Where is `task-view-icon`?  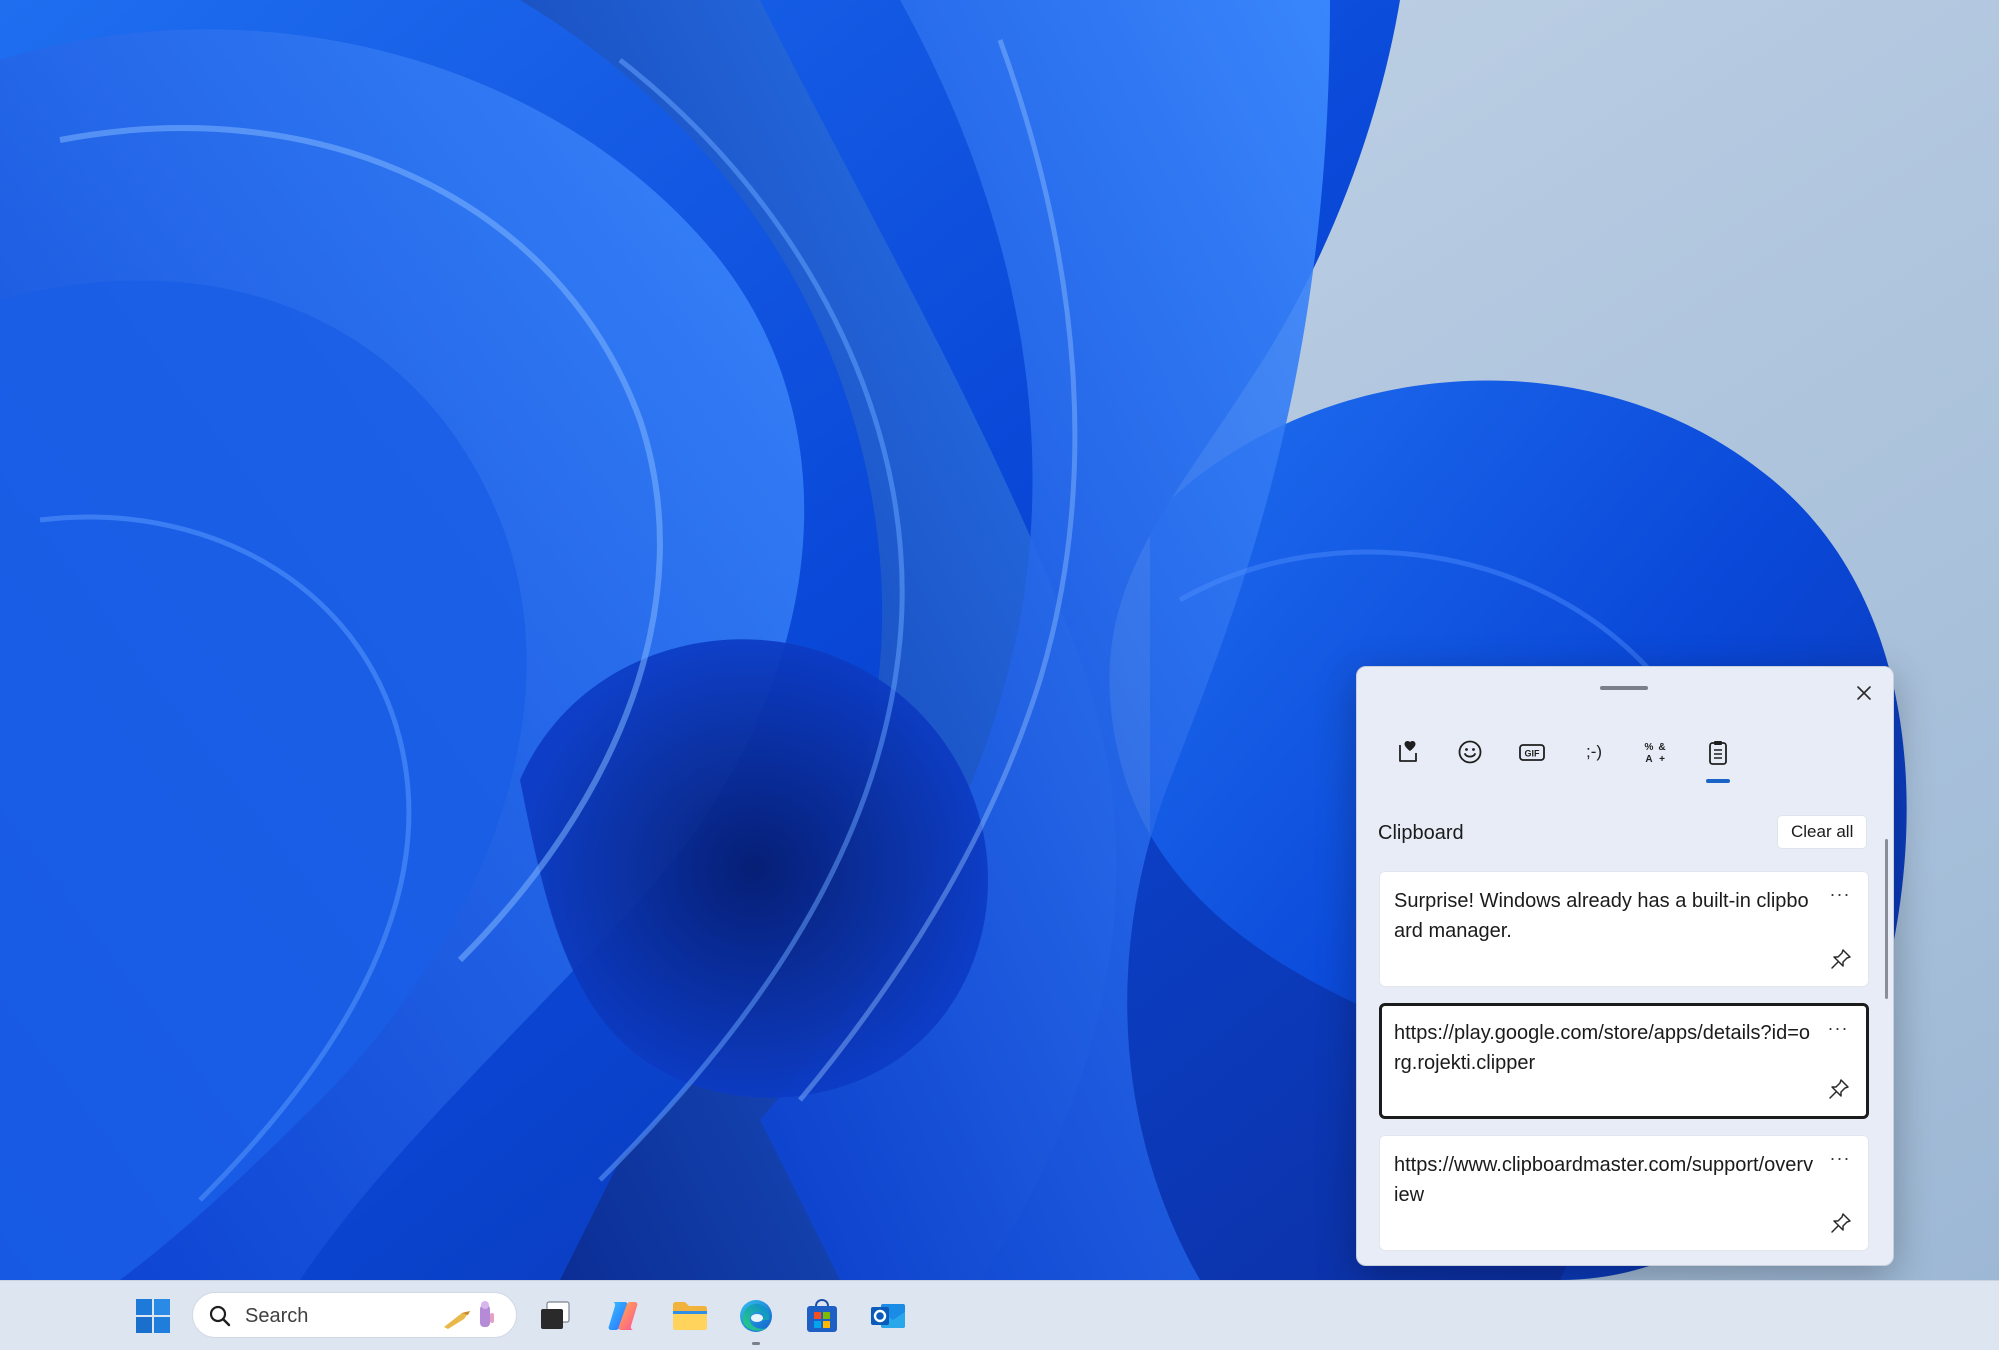 task-view-icon is located at coordinates (555, 1315).